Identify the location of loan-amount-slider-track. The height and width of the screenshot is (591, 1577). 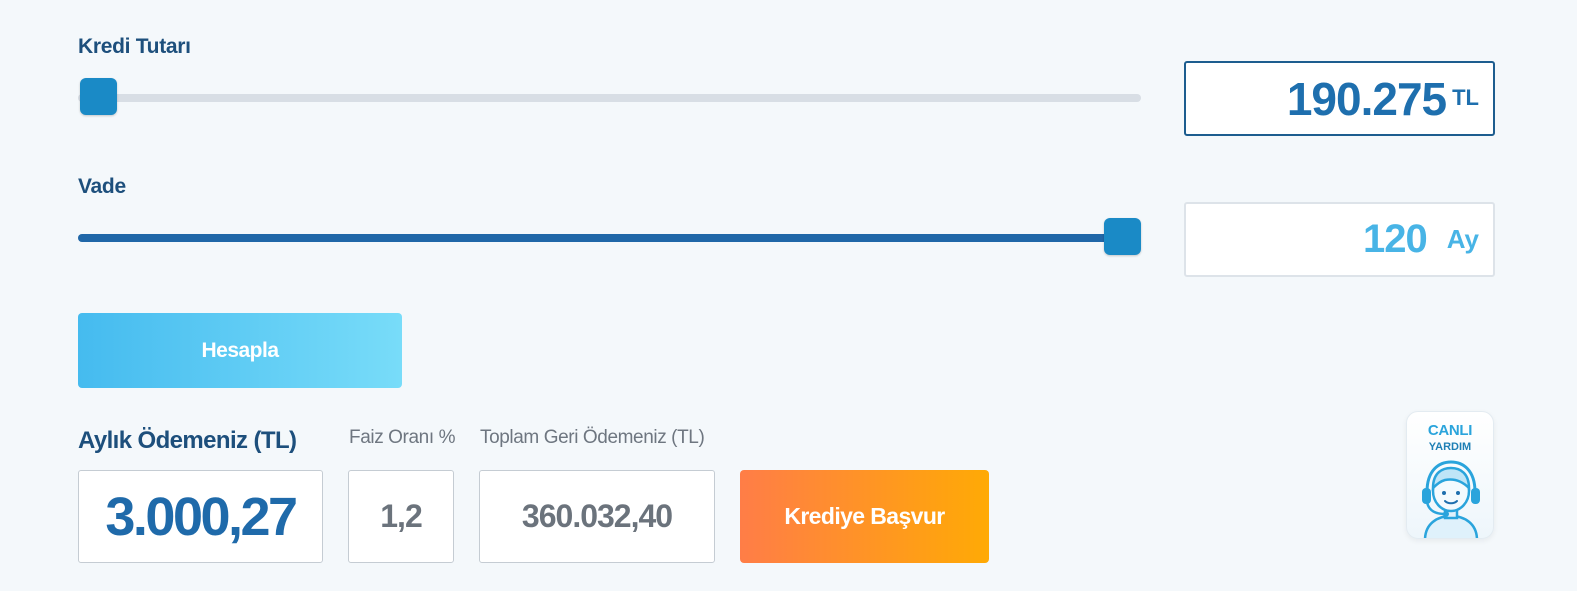
(609, 98).